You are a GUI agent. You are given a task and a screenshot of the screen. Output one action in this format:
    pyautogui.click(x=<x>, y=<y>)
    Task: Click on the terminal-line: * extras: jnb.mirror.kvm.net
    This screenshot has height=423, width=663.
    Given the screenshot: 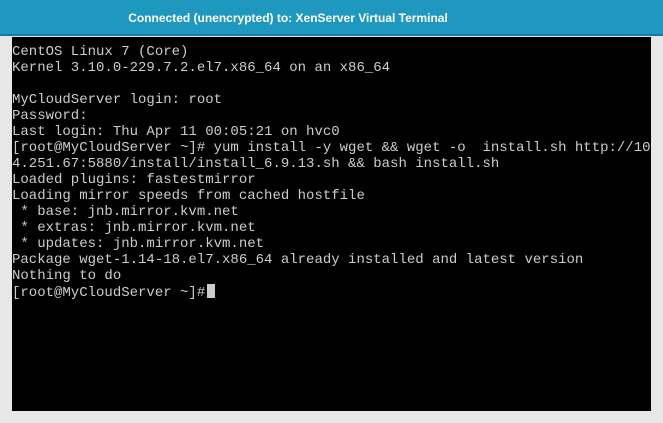 What is the action you would take?
    pyautogui.click(x=134, y=228)
    